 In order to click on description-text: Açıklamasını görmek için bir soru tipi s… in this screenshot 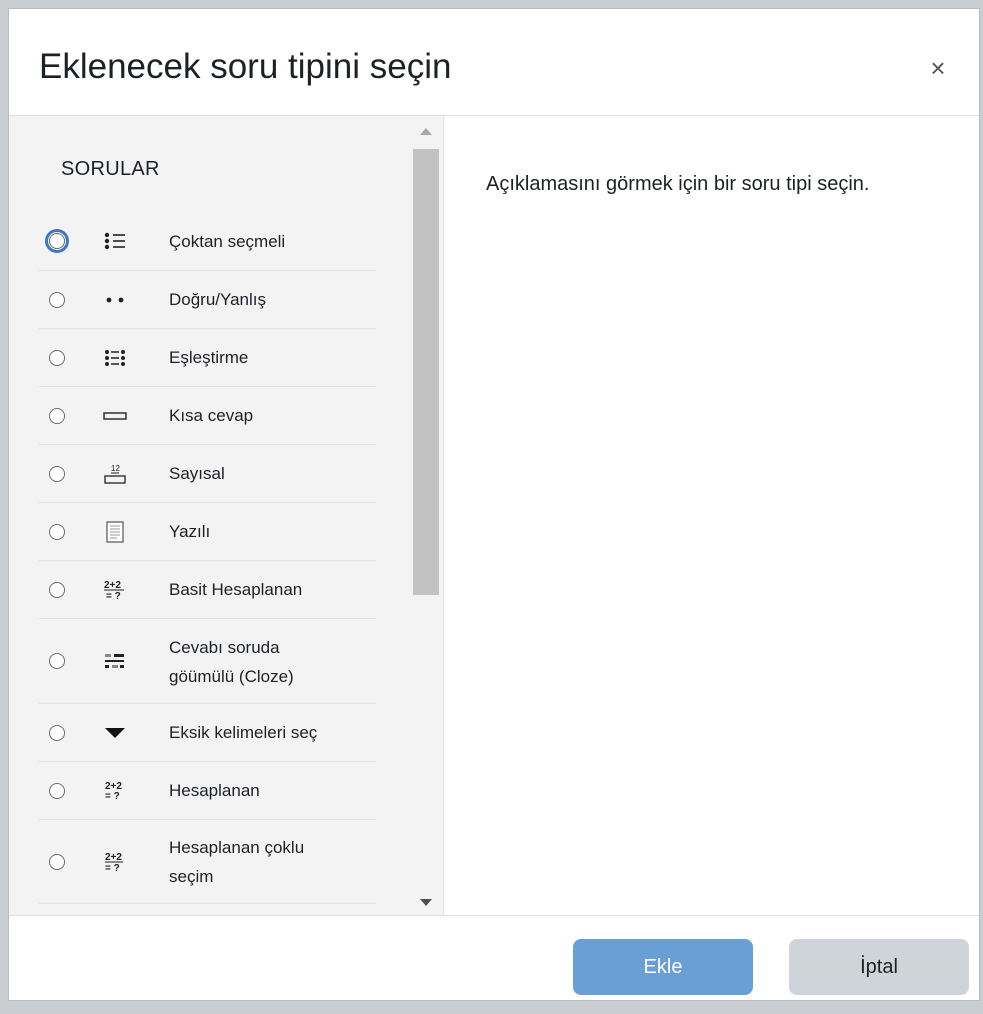, I will do `click(678, 184)`.